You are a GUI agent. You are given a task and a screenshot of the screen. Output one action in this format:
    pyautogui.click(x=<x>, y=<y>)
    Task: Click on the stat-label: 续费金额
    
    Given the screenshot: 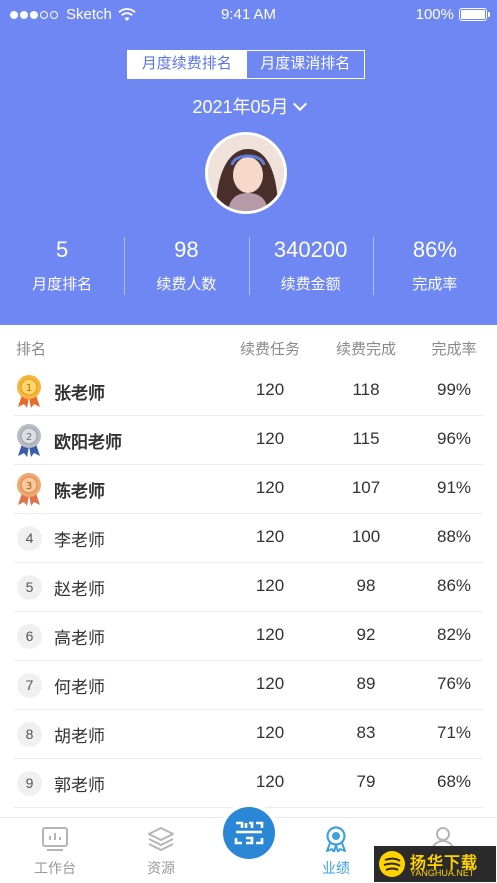 What is the action you would take?
    pyautogui.click(x=310, y=284)
    